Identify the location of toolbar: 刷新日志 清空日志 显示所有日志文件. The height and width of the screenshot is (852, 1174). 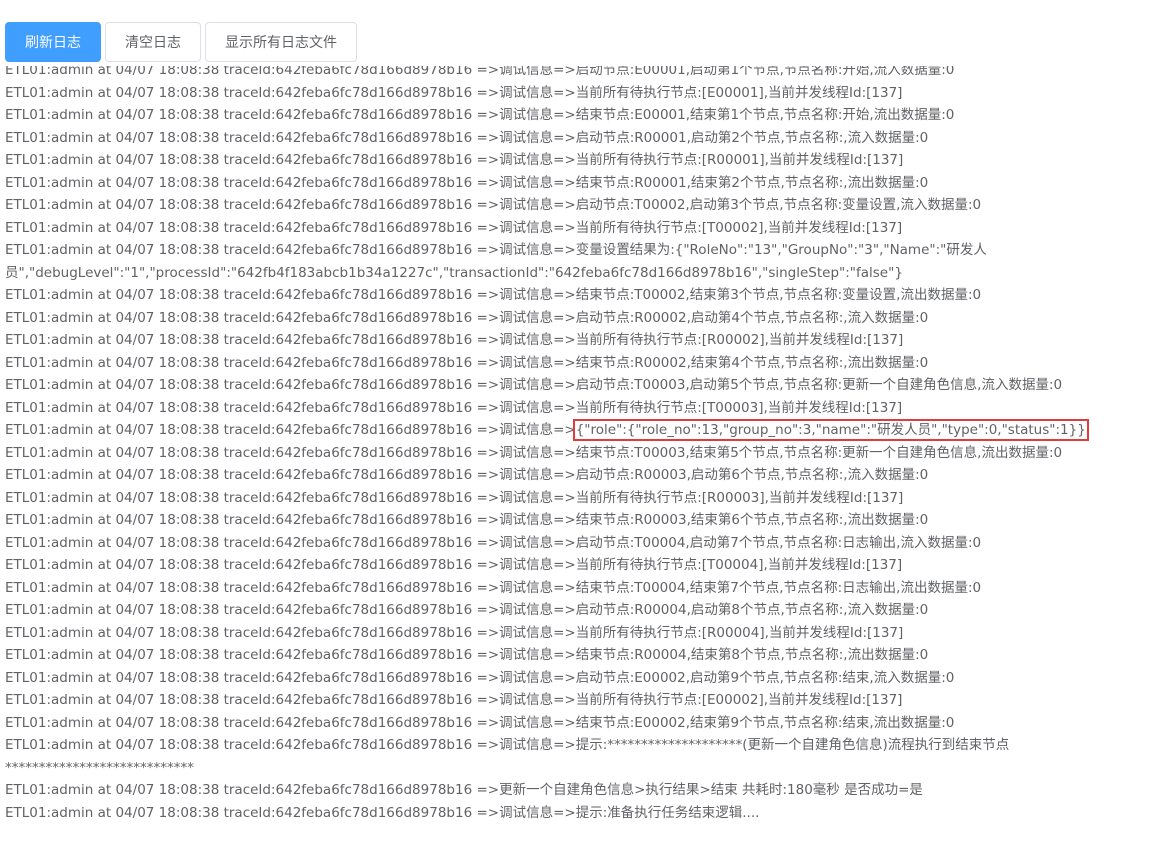
(181, 42).